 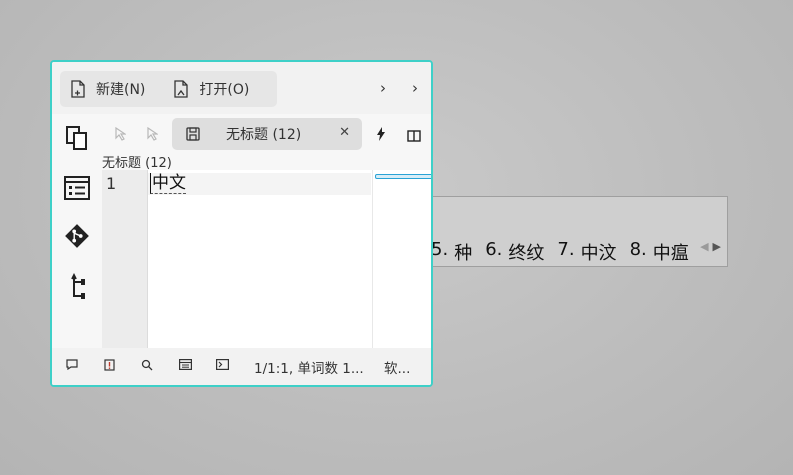 I want to click on line-number: 1, so click(x=111, y=183).